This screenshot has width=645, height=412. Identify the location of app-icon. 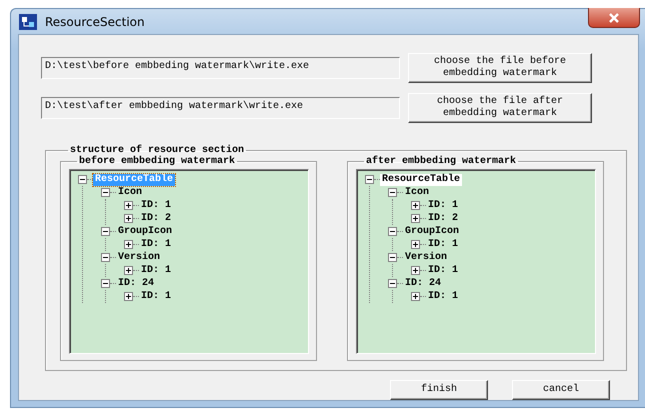
(28, 22).